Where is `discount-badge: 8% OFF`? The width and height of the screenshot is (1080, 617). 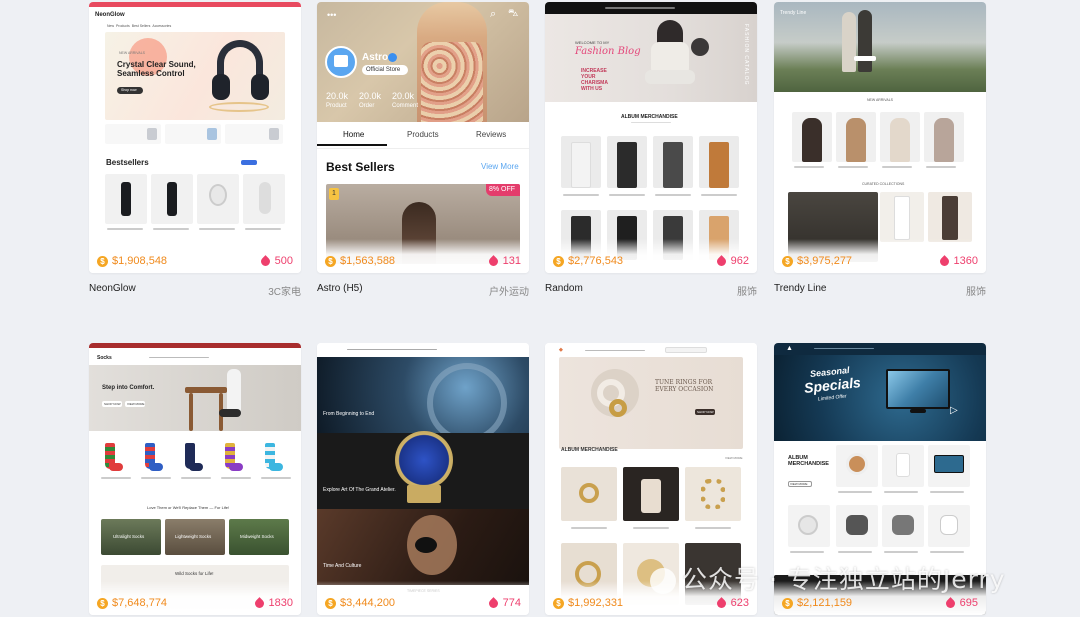 discount-badge: 8% OFF is located at coordinates (502, 189).